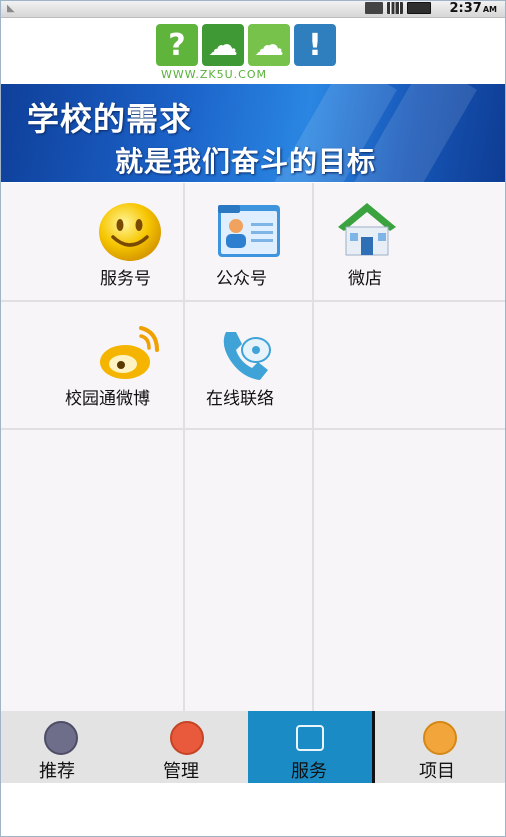 The image size is (506, 837). Describe the element at coordinates (247, 356) in the screenshot. I see `telephone-icon` at that location.